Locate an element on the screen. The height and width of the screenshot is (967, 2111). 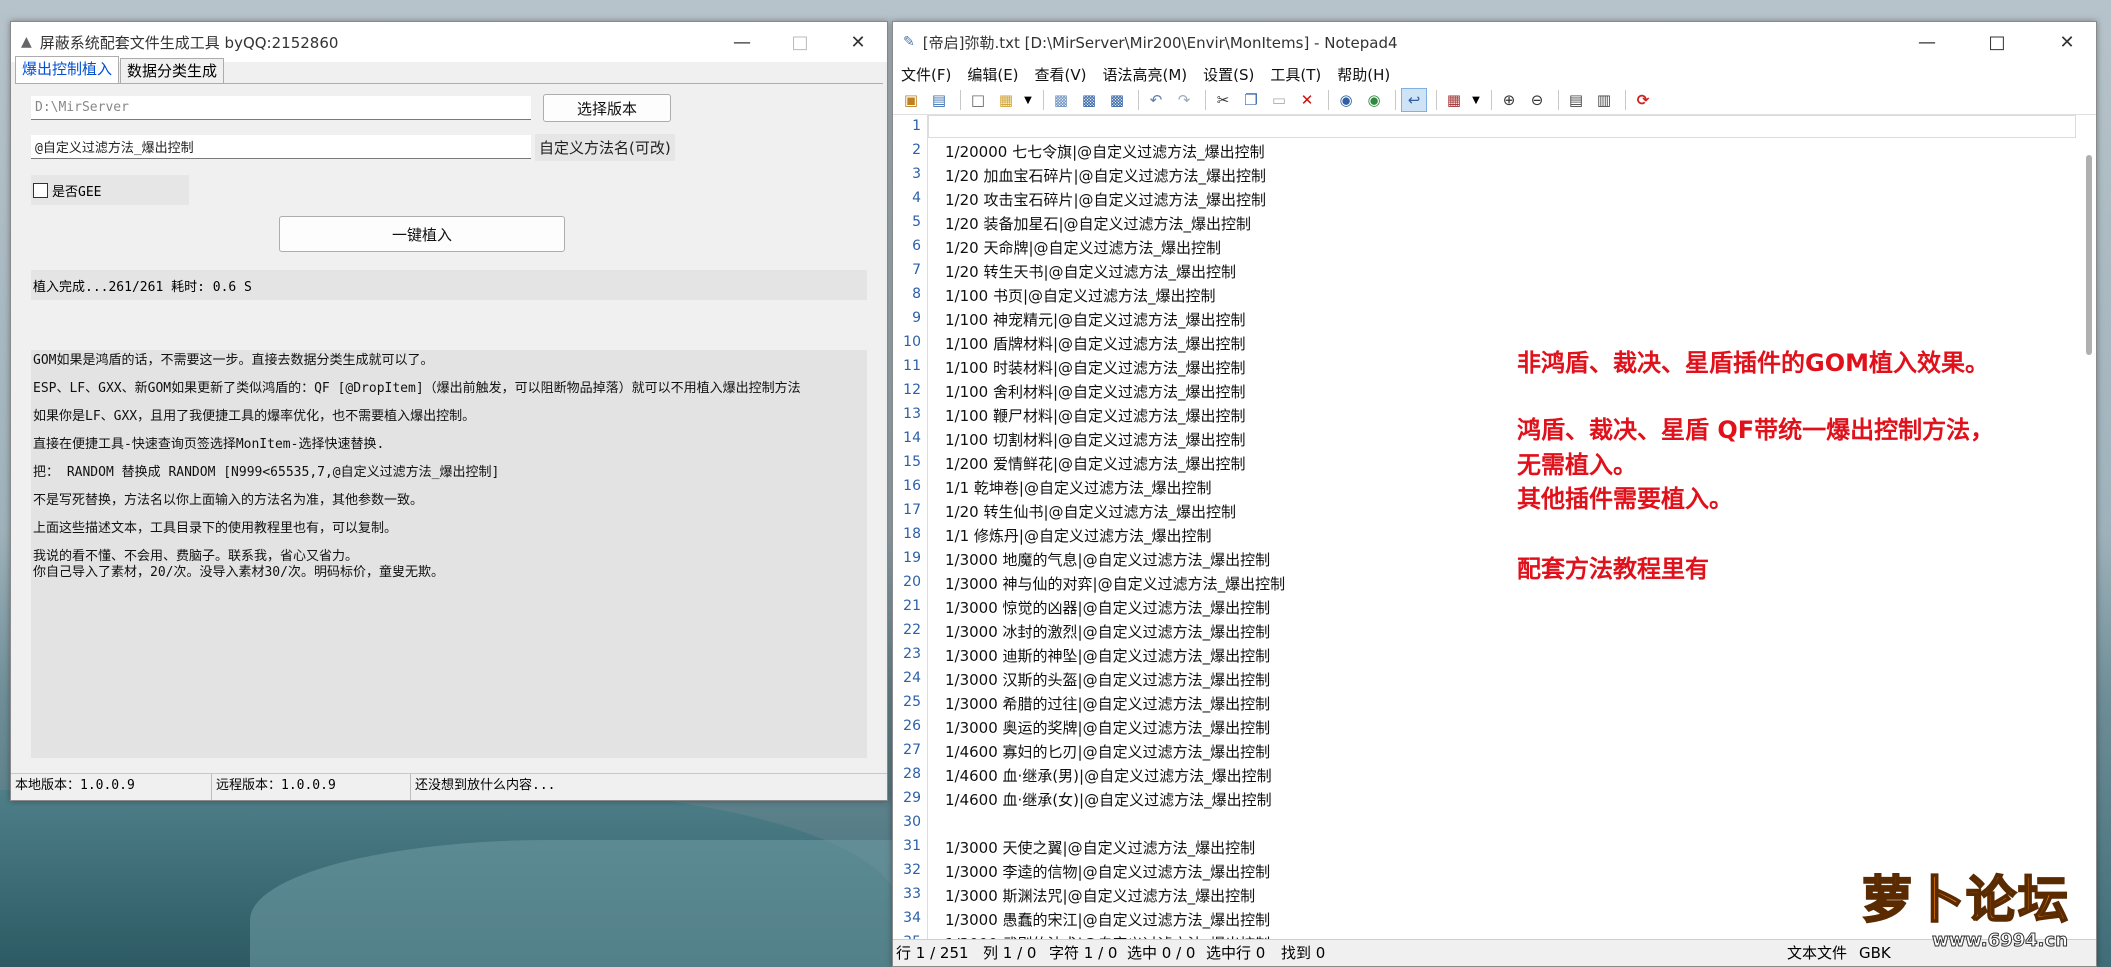
status-char: 字符 1 / 0 is located at coordinates (1083, 953).